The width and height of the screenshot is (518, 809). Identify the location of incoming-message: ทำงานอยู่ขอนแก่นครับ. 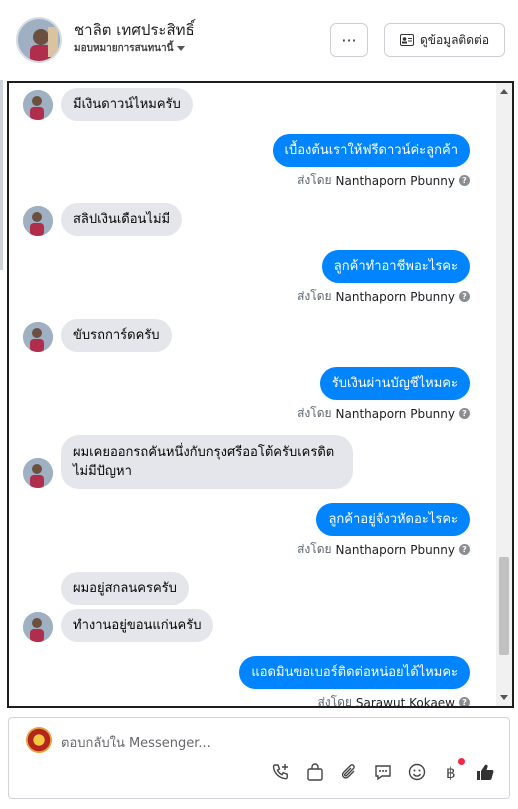
(137, 625).